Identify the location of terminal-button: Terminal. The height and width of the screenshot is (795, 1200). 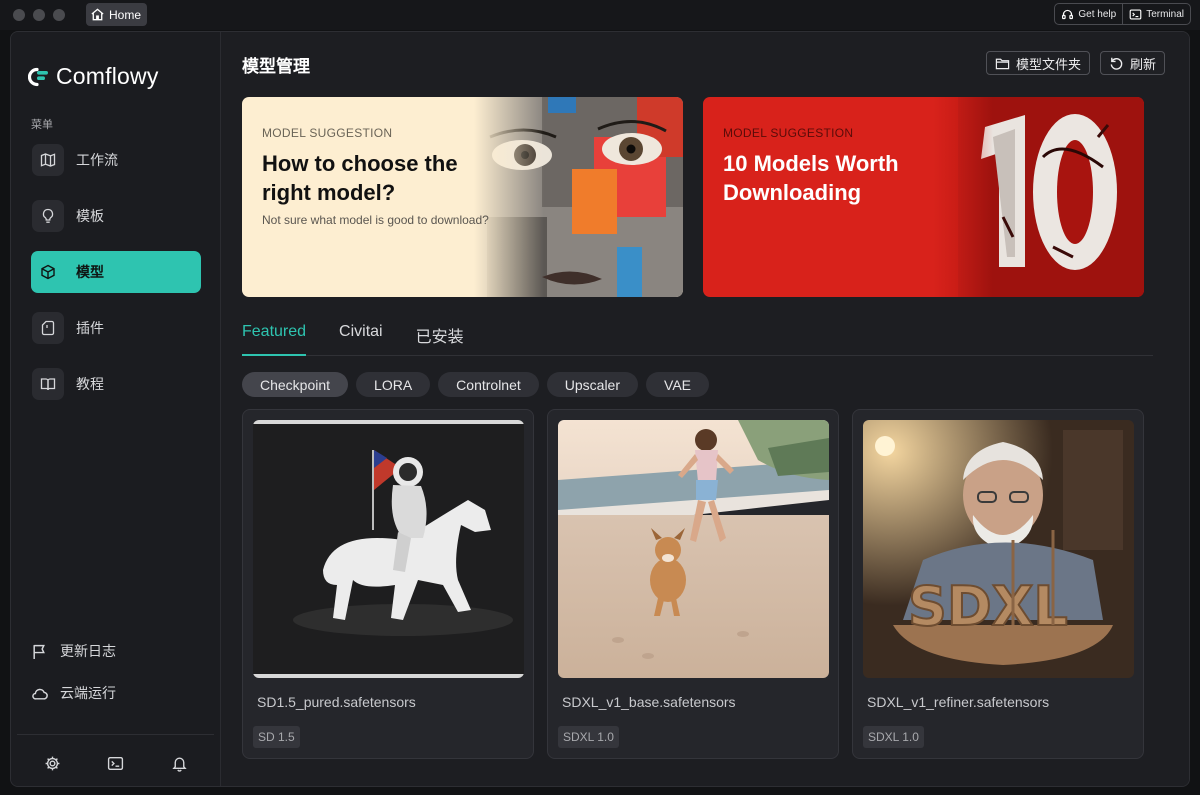
(1156, 14).